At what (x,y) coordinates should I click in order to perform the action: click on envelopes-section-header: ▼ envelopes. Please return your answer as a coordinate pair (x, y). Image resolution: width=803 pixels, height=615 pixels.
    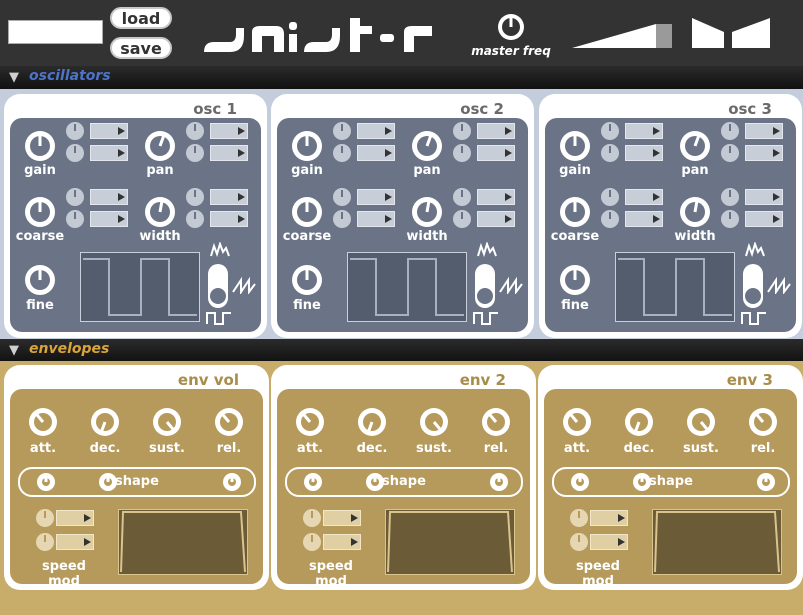
    Looking at the image, I should click on (401, 350).